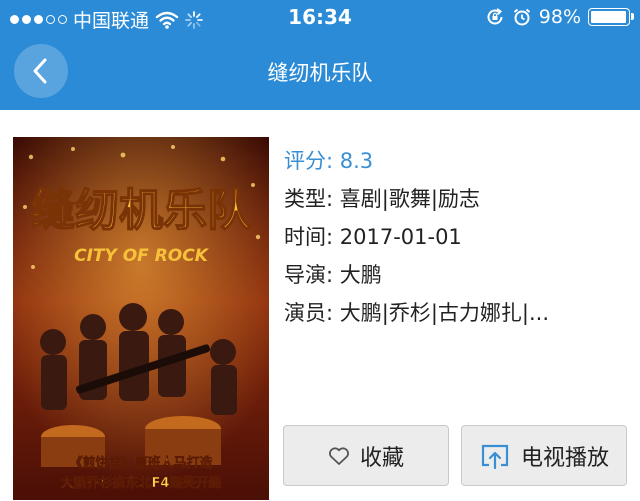  I want to click on page-title: 缝纫机乐队, so click(320, 73).